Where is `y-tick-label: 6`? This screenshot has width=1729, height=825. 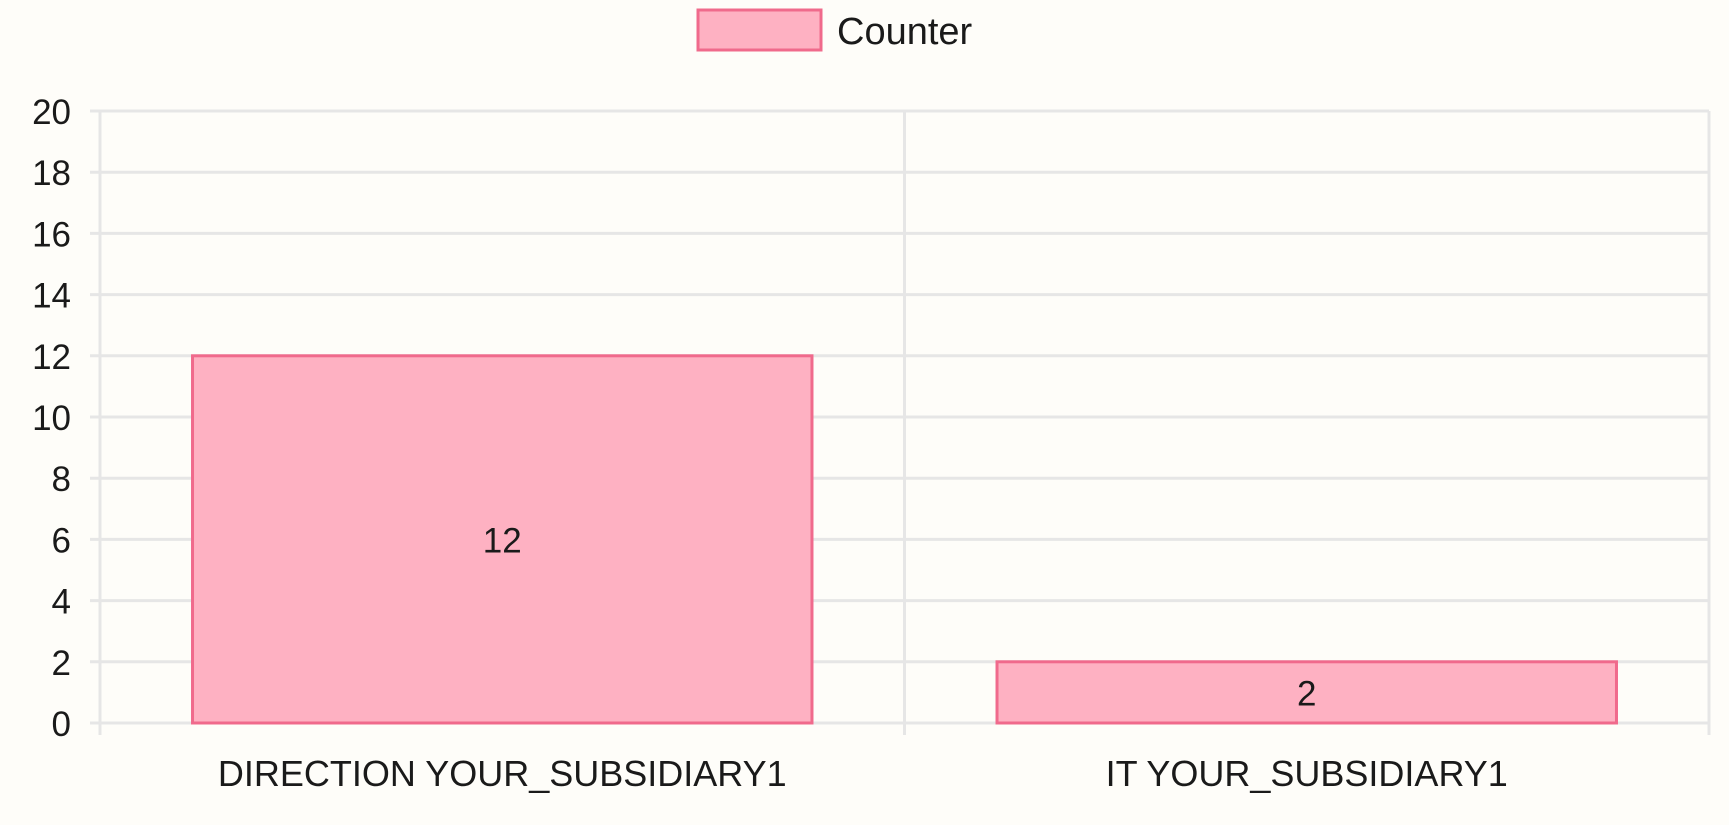 y-tick-label: 6 is located at coordinates (61, 540).